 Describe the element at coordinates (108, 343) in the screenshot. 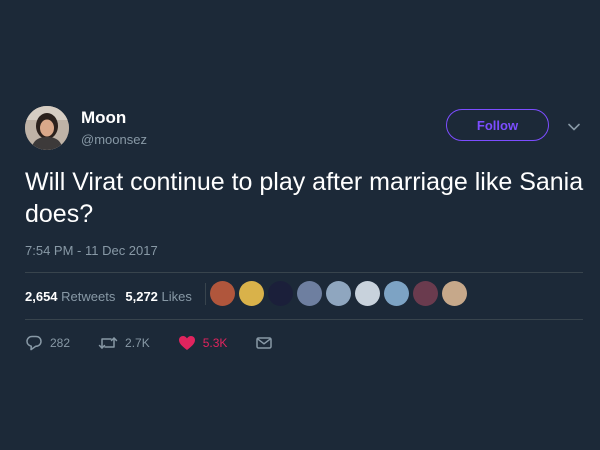

I see `retweet-icon` at that location.